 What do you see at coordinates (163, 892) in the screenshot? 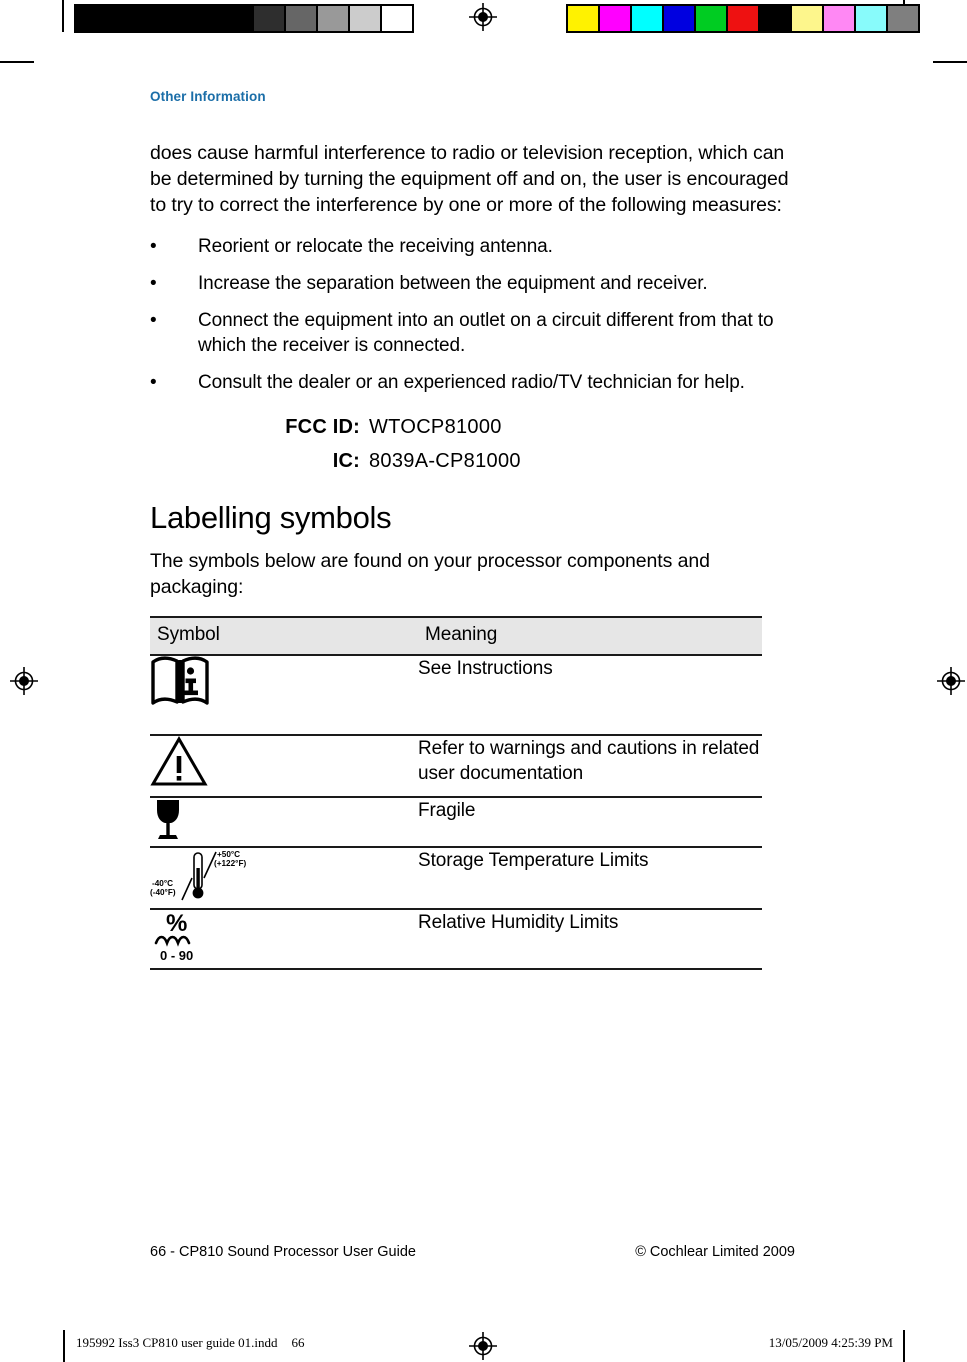
I see `temp-lower-fahrenheit: (-40°F)` at bounding box center [163, 892].